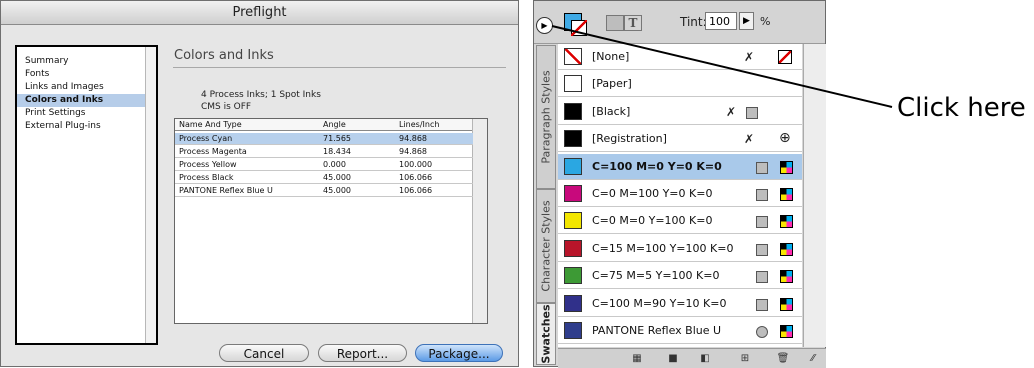 This screenshot has width=1034, height=368. I want to click on swatch-row: C=100 M=90 Y=10 K=0, so click(680, 304).